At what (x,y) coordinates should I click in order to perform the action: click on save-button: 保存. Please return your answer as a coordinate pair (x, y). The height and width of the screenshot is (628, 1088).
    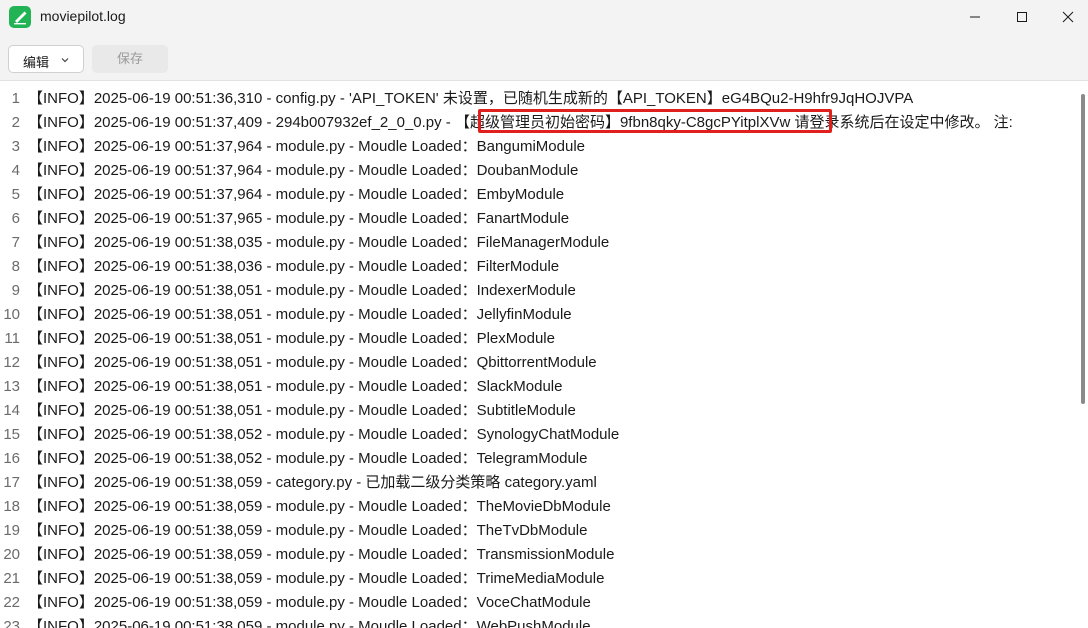
    Looking at the image, I should click on (130, 59).